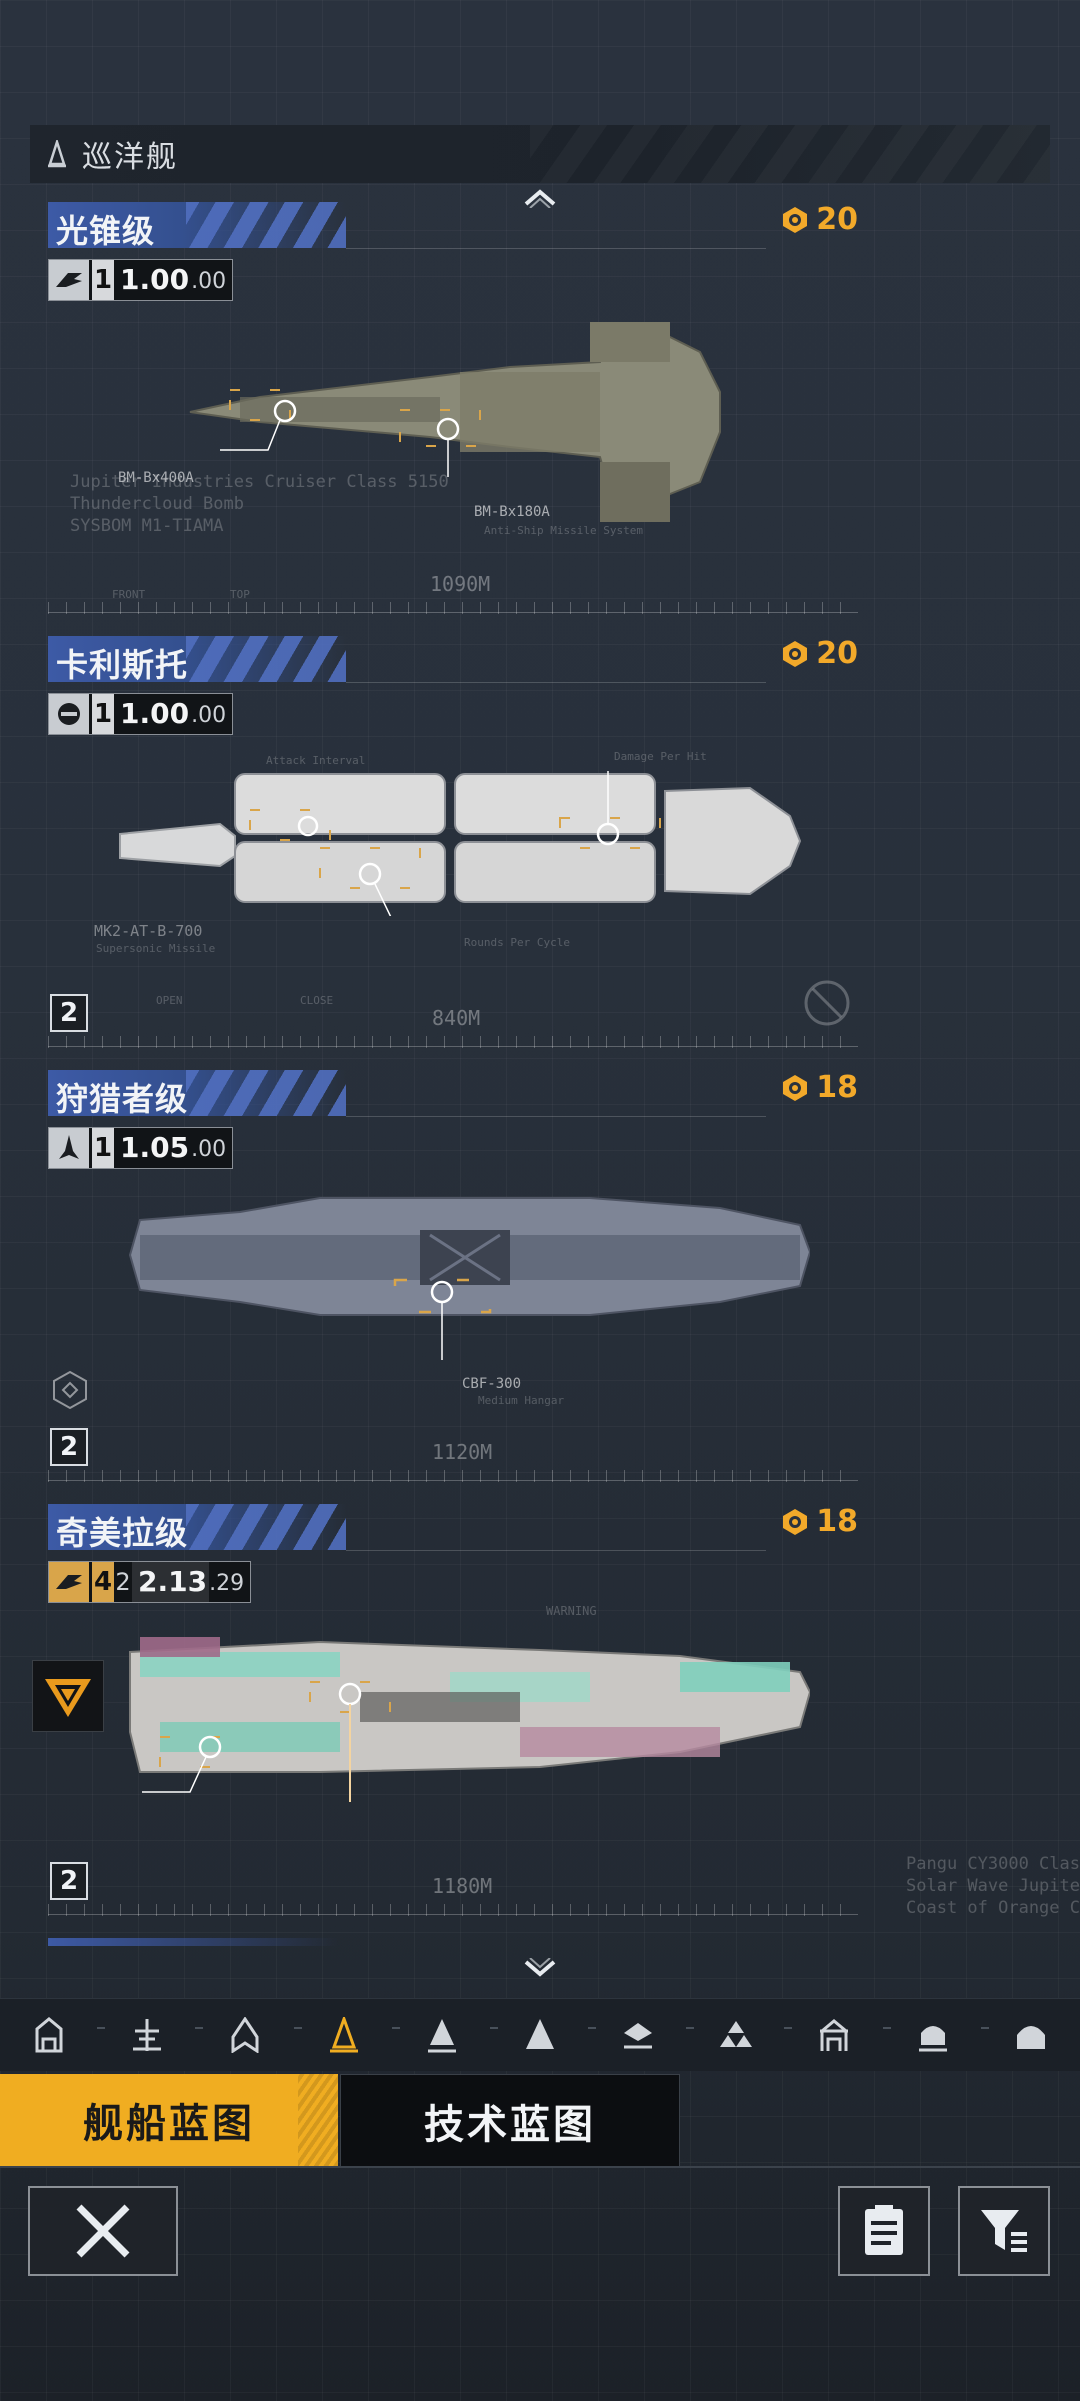 The width and height of the screenshot is (1080, 2401). What do you see at coordinates (660, 756) in the screenshot?
I see `weapon-note: Damage Per Hit` at bounding box center [660, 756].